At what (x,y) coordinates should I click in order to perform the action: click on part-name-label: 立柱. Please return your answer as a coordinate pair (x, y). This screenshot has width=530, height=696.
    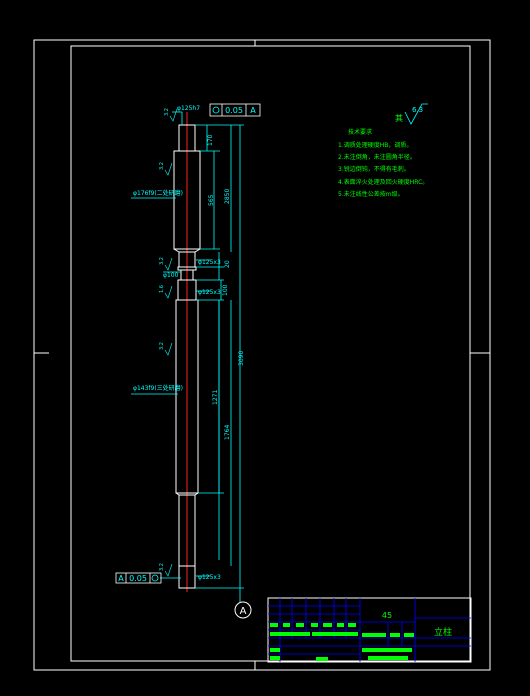
    Looking at the image, I should click on (443, 632).